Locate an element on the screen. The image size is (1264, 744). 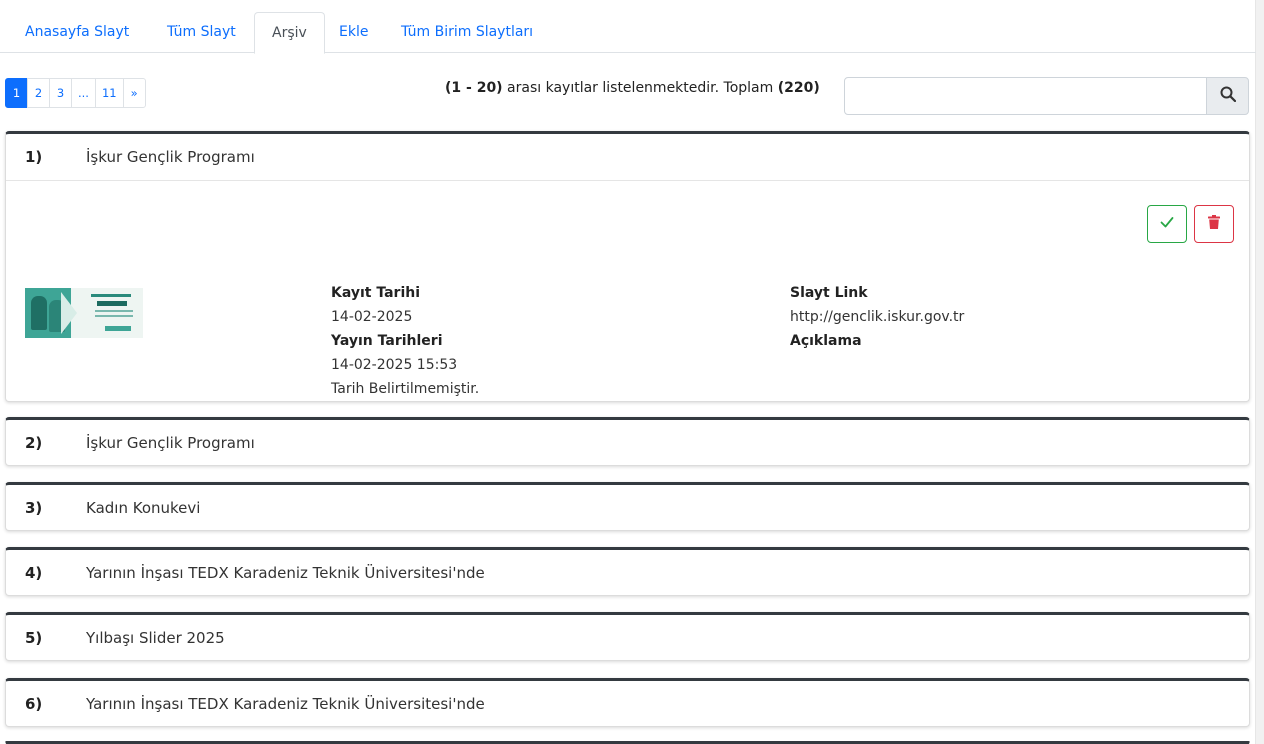
record-card: 3) Kadın Konukevi is located at coordinates (627, 506).